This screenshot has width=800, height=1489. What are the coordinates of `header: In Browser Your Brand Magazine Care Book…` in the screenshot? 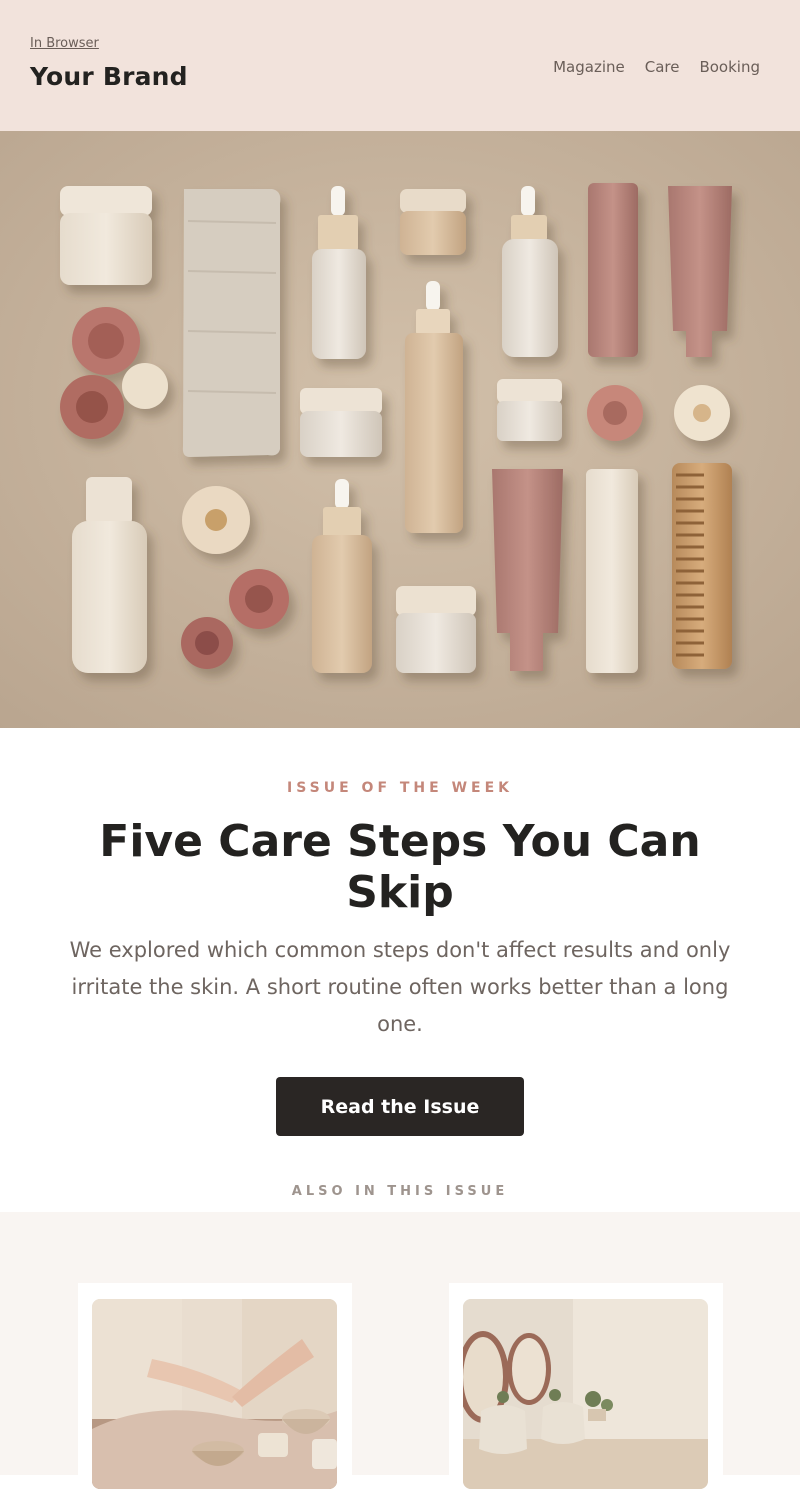 It's located at (400, 65).